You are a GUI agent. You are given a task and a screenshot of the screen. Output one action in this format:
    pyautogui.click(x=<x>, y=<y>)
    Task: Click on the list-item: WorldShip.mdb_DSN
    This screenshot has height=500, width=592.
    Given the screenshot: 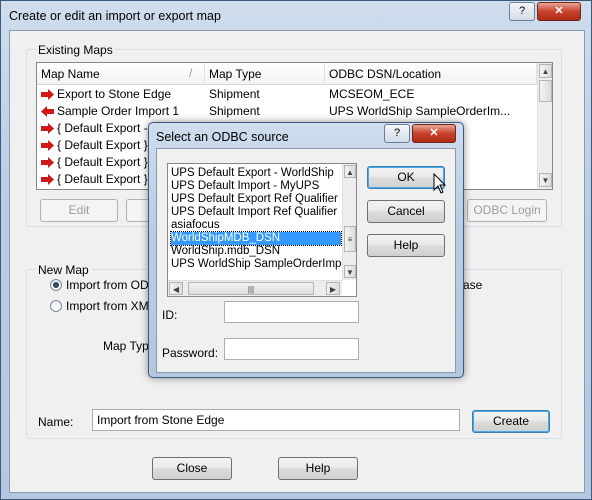 What is the action you would take?
    pyautogui.click(x=256, y=251)
    